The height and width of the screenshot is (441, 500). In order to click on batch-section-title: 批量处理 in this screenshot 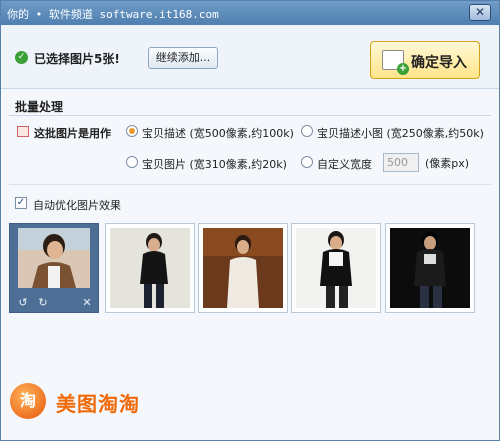, I will do `click(39, 107)`.